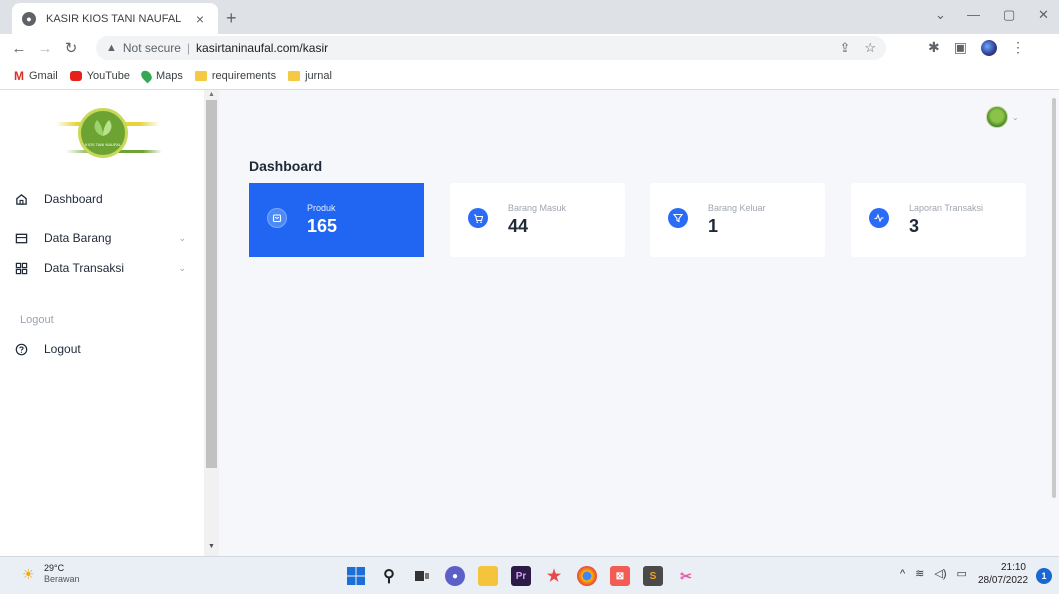 This screenshot has height=594, width=1059. Describe the element at coordinates (973, 14) in the screenshot. I see `minimize-icon: —` at that location.